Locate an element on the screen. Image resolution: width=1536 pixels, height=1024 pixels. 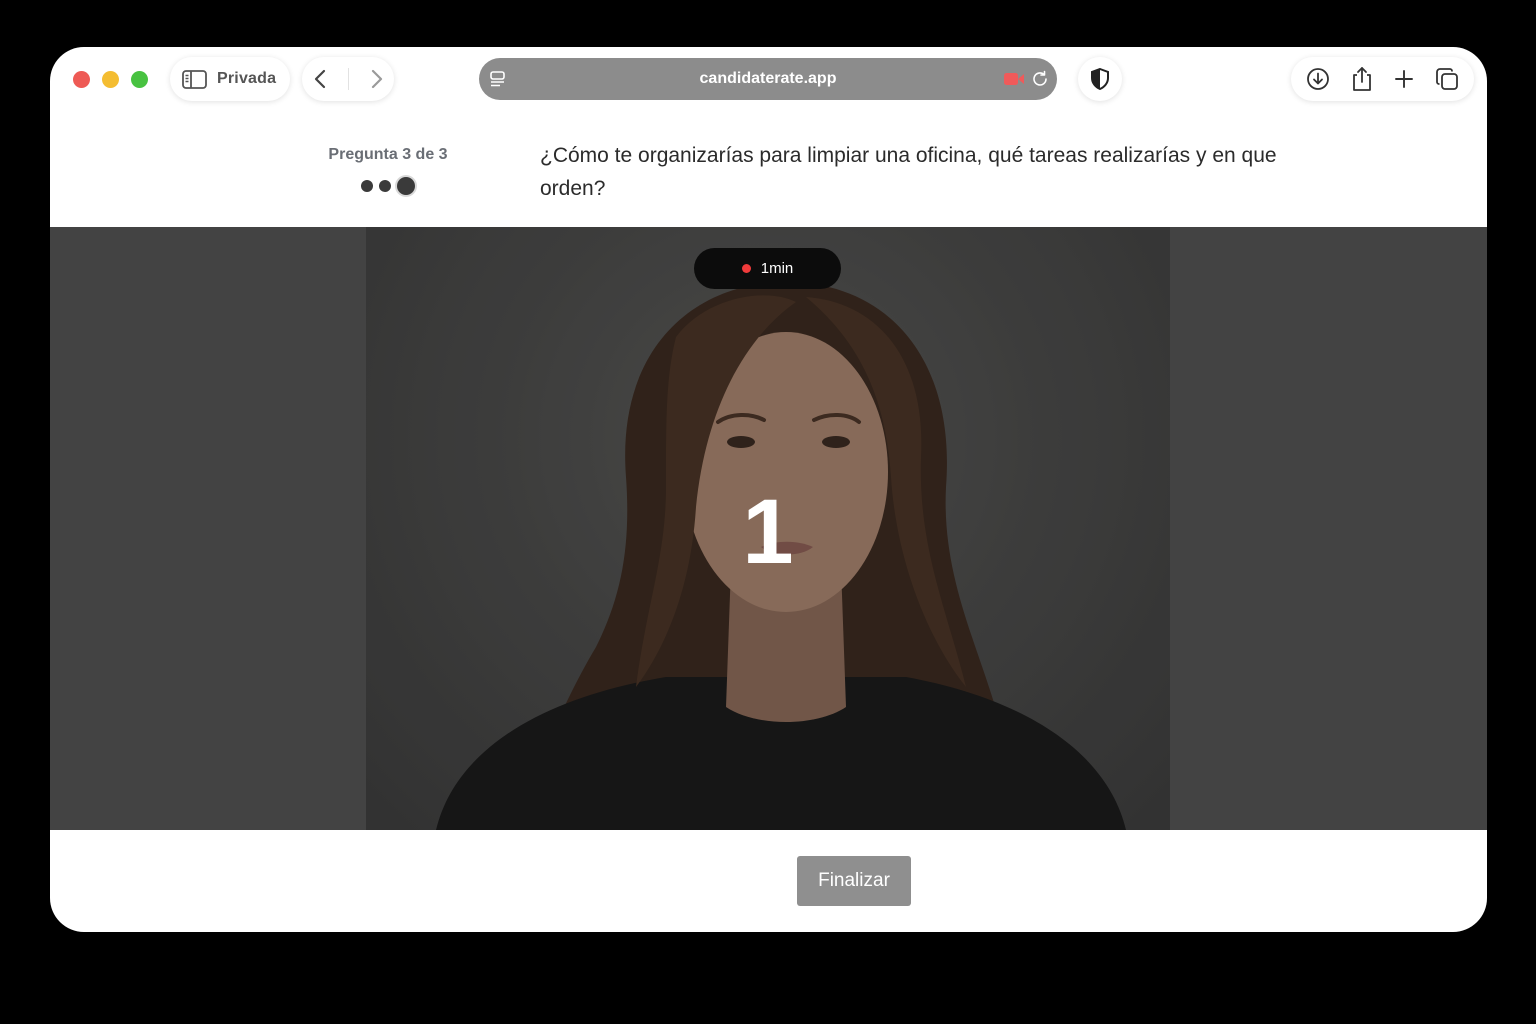
nav-divider is located at coordinates (348, 79).